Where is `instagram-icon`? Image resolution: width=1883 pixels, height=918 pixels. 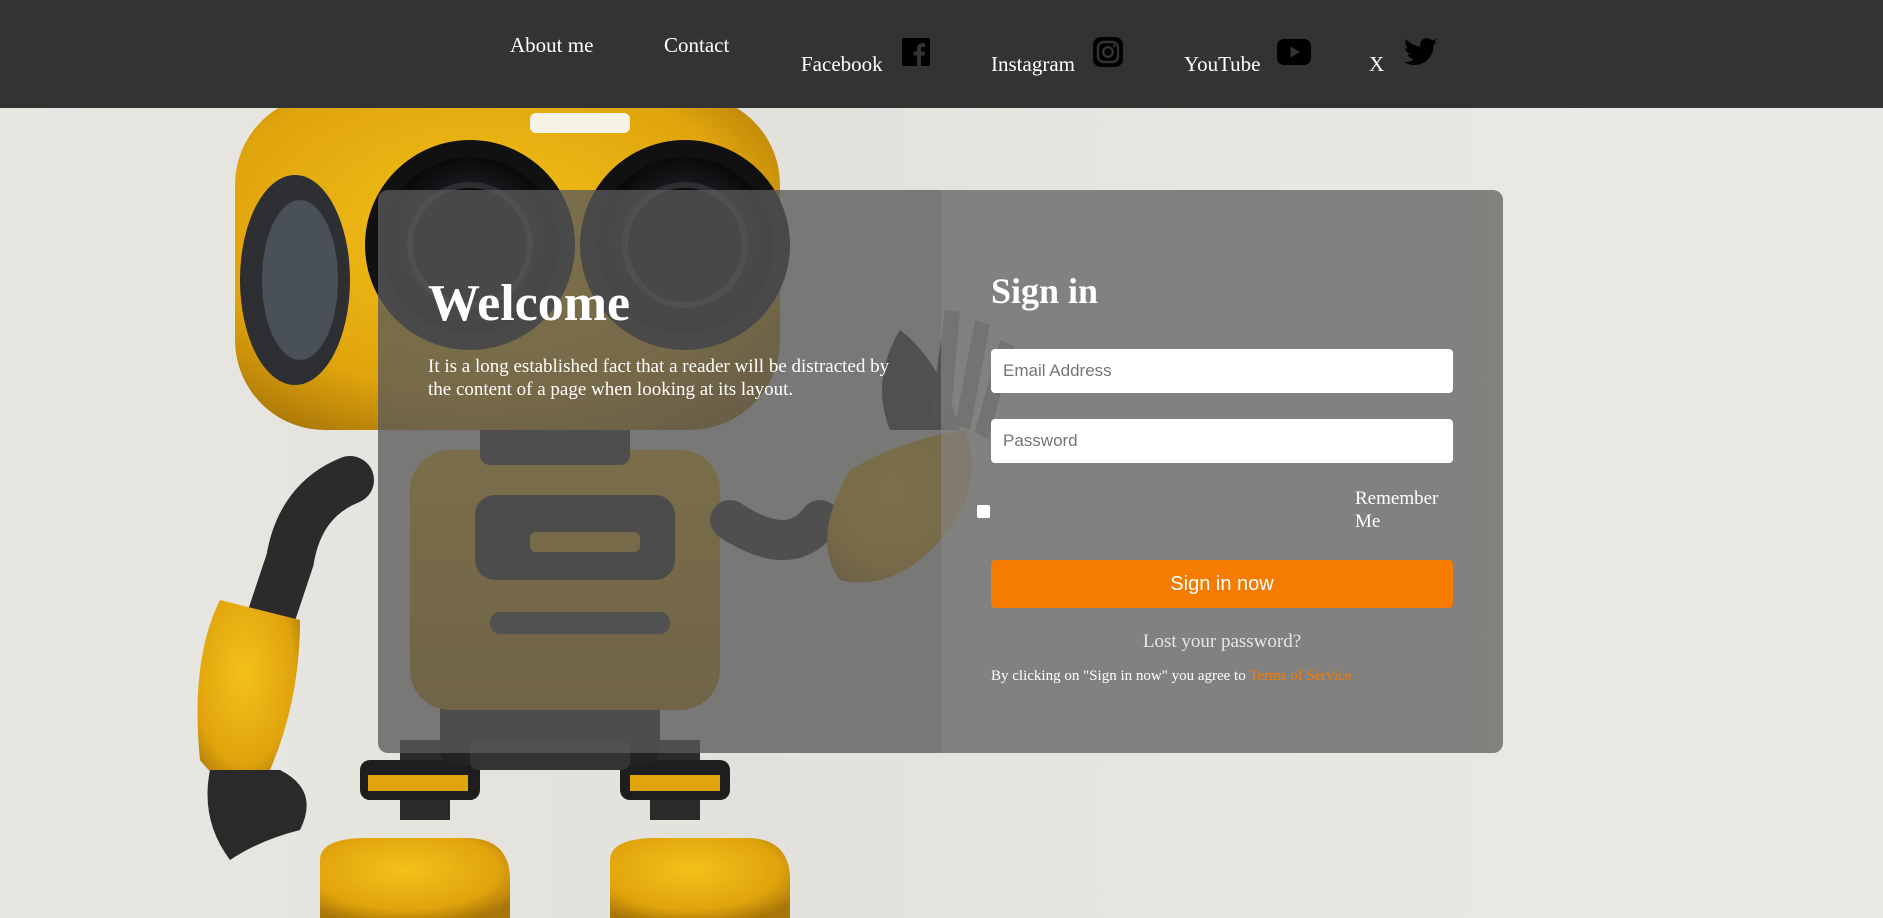 instagram-icon is located at coordinates (1108, 52).